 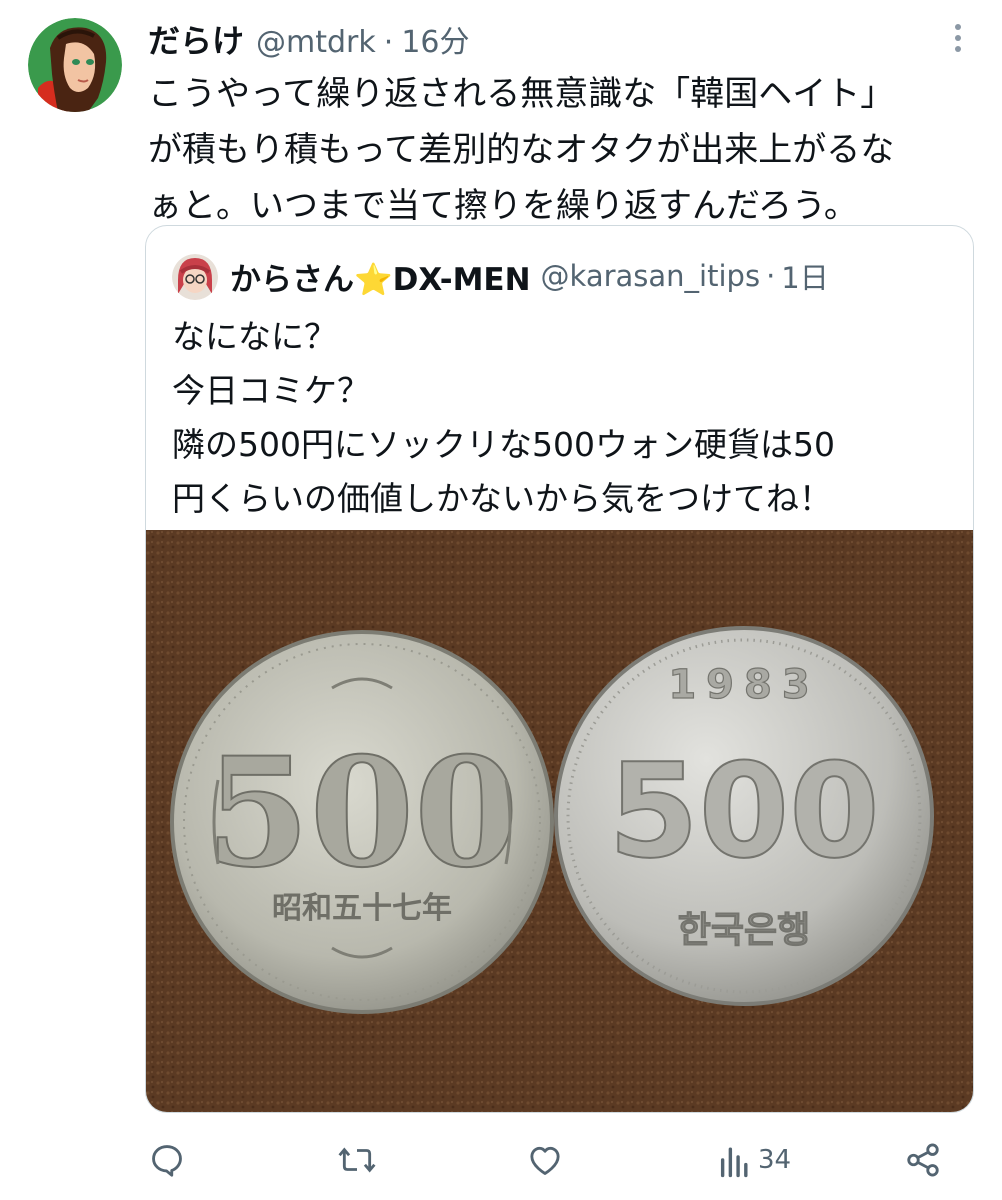 I want to click on more-options-icon, so click(x=958, y=38).